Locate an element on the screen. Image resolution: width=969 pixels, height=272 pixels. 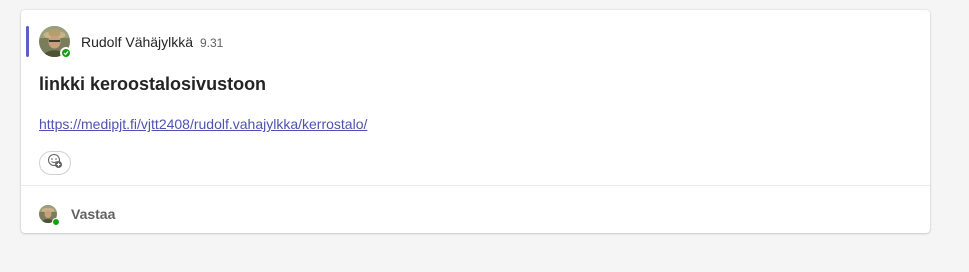
current-user-avatar is located at coordinates (49, 215).